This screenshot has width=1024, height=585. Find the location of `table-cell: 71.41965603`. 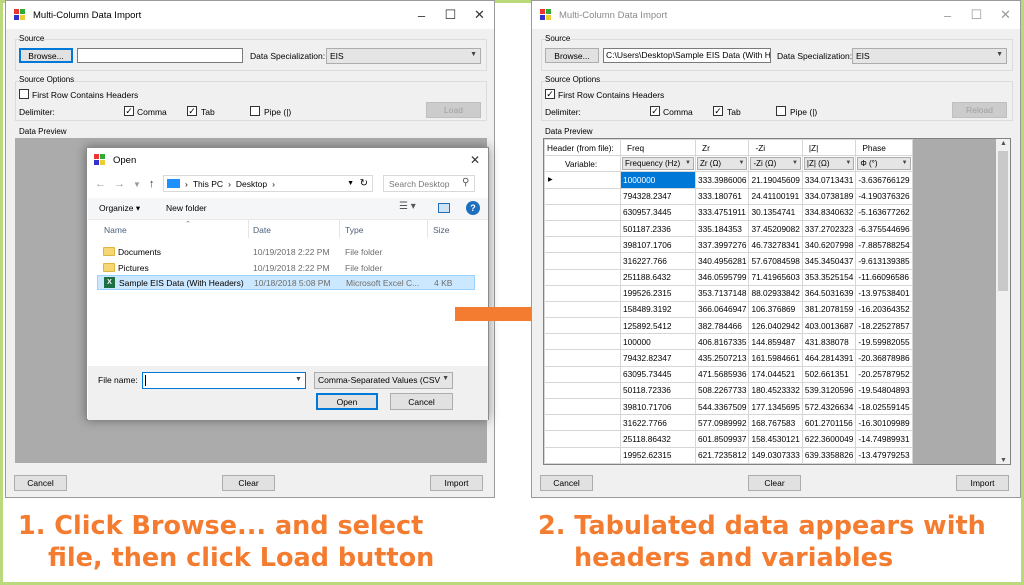

table-cell: 71.41965603 is located at coordinates (775, 277).